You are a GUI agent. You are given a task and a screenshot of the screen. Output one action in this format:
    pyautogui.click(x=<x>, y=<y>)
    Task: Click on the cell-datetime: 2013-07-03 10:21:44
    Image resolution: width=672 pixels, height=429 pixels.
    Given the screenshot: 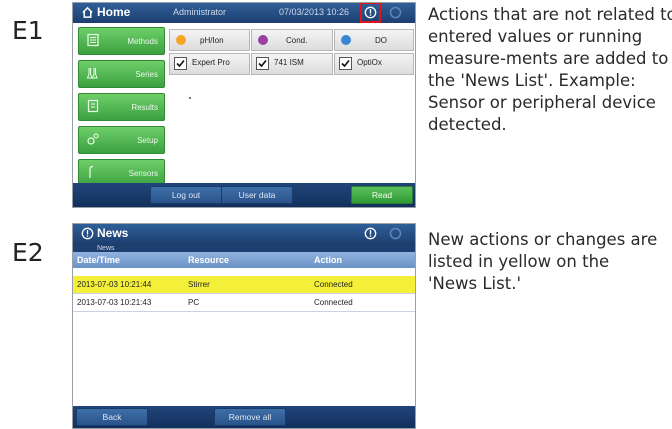 What is the action you would take?
    pyautogui.click(x=114, y=284)
    